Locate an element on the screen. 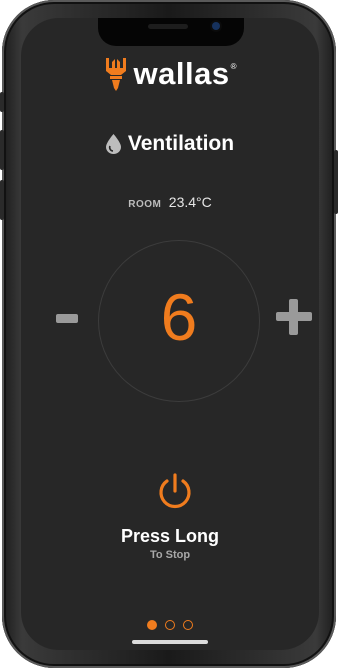 The image size is (338, 671). room-temperature: ROOM 23.4°C is located at coordinates (170, 203).